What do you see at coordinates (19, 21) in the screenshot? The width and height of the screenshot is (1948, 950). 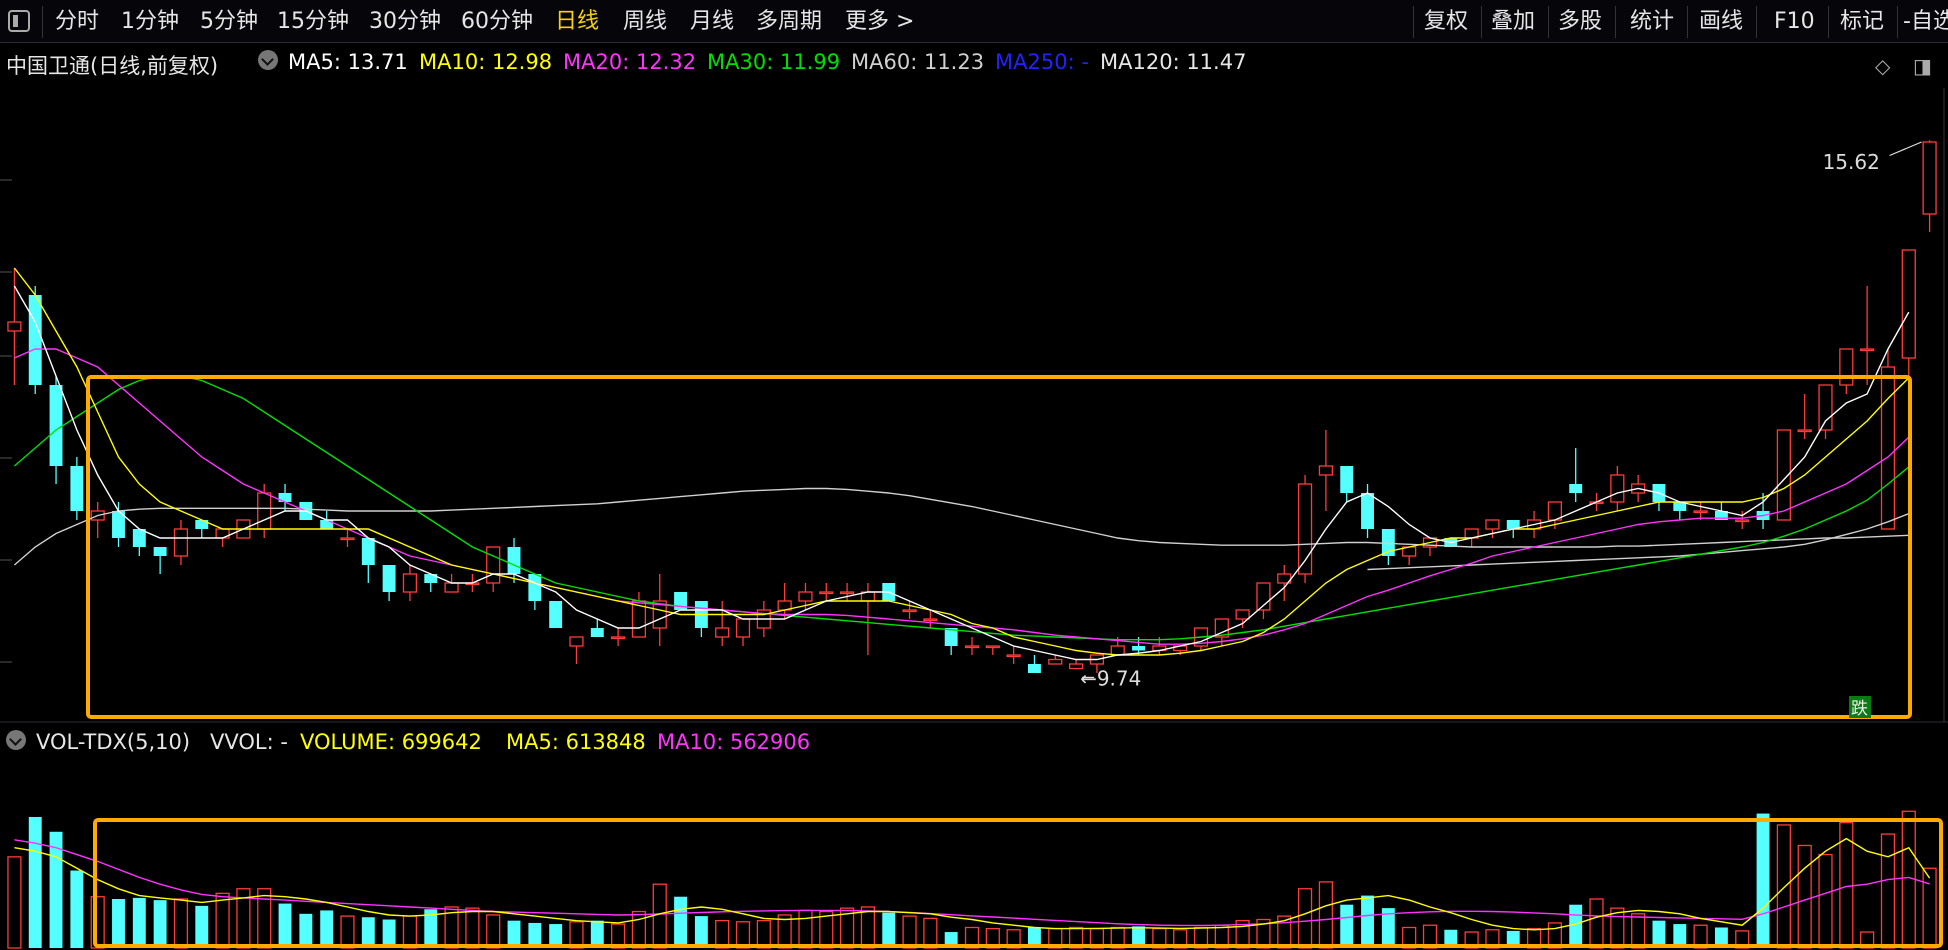 I see `sidebar-toggle-icon` at bounding box center [19, 21].